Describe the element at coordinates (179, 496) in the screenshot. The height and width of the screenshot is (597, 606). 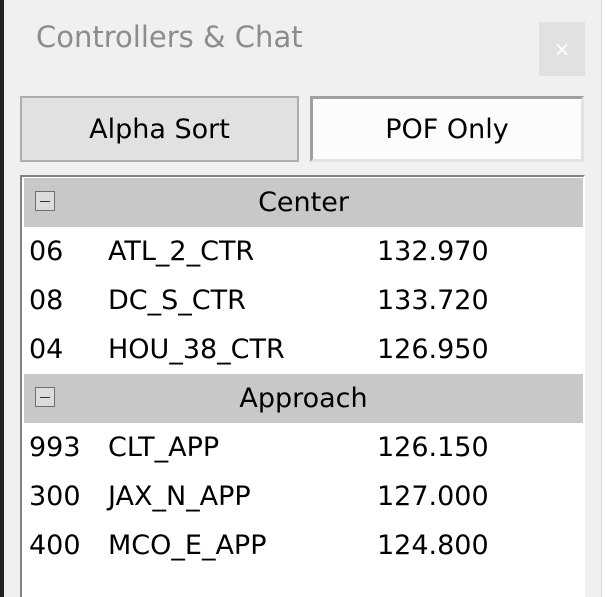
I see `controller-callsign: JAX_N_APP` at that location.